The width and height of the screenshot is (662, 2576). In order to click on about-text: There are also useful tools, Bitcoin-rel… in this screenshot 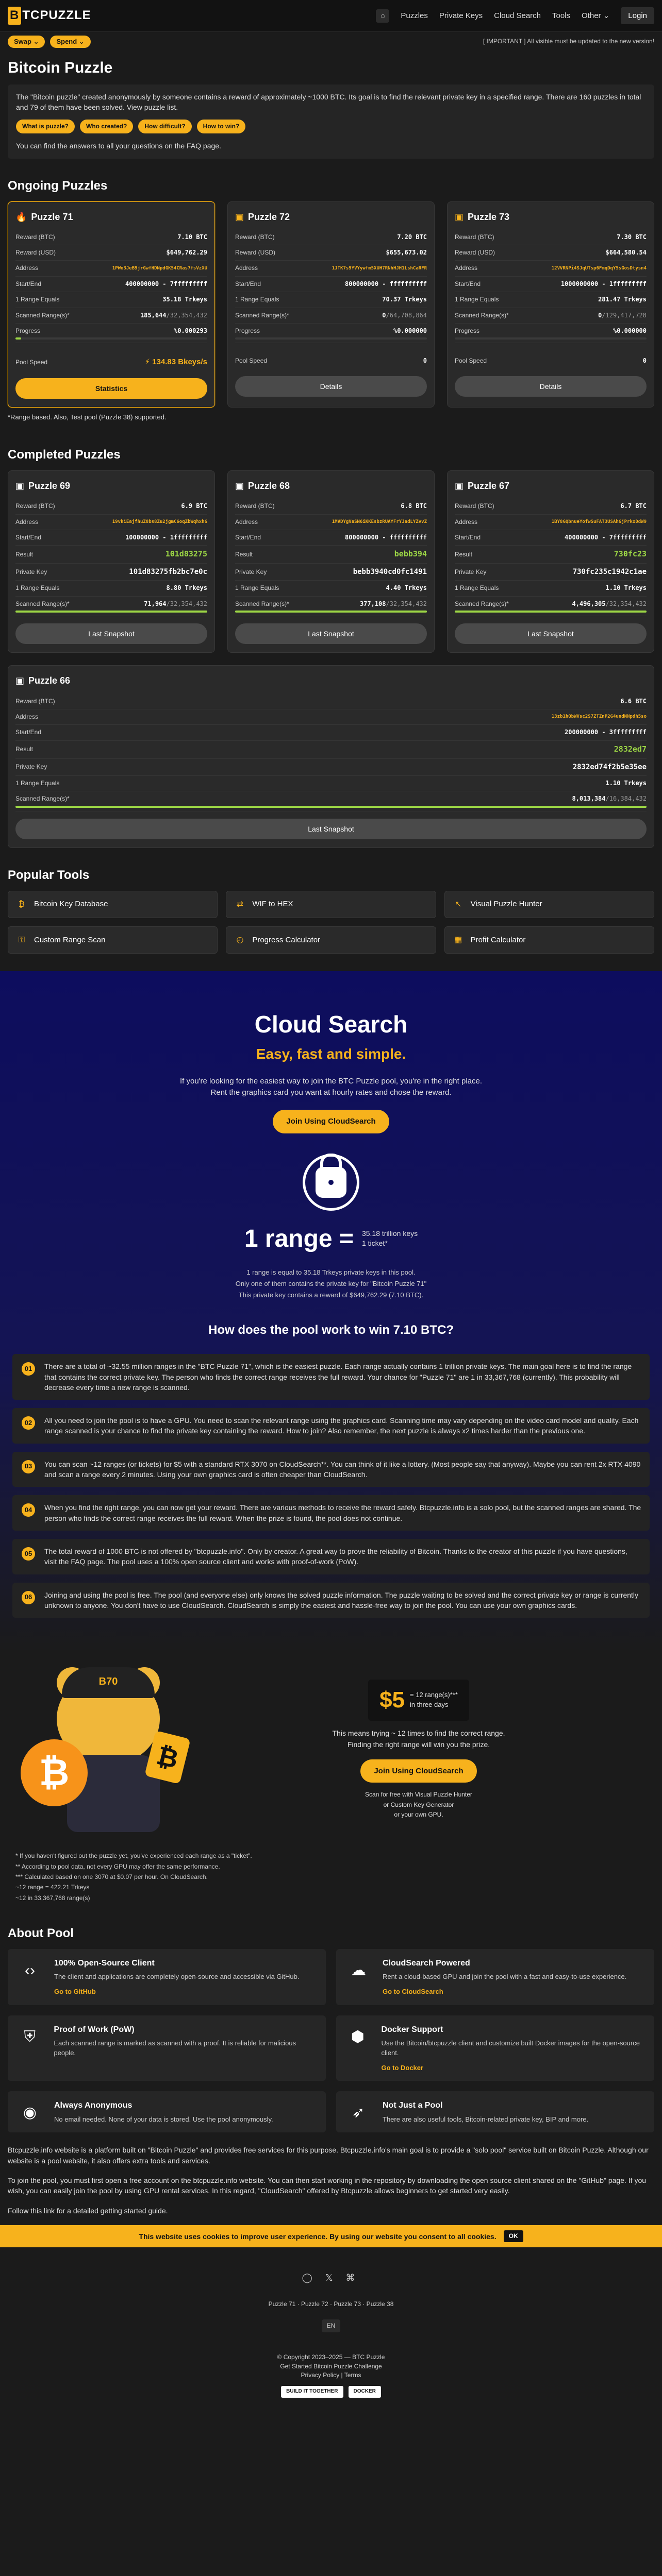, I will do `click(486, 2119)`.